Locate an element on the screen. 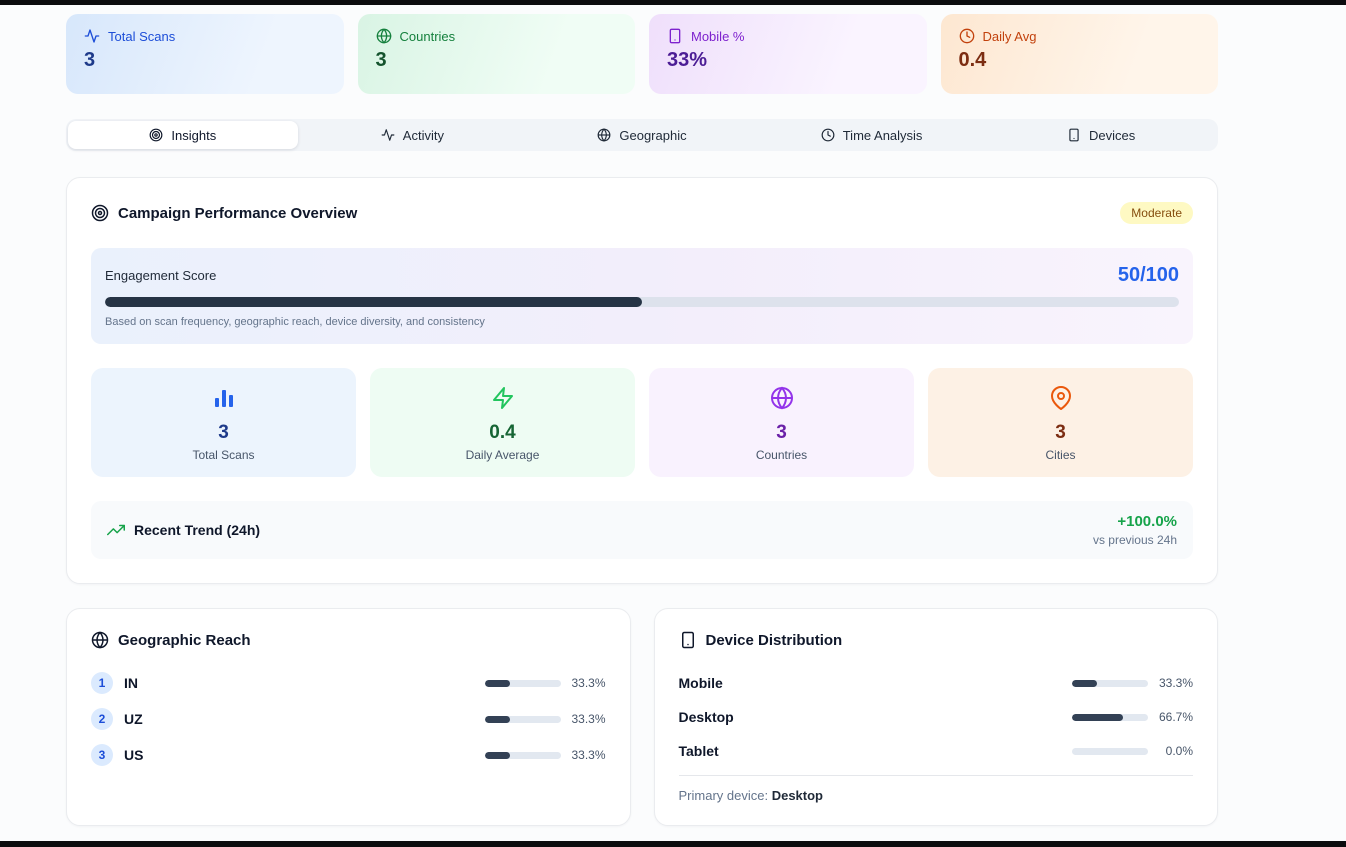 The height and width of the screenshot is (847, 1346). mini-stat-countries: 3 Countries is located at coordinates (781, 422).